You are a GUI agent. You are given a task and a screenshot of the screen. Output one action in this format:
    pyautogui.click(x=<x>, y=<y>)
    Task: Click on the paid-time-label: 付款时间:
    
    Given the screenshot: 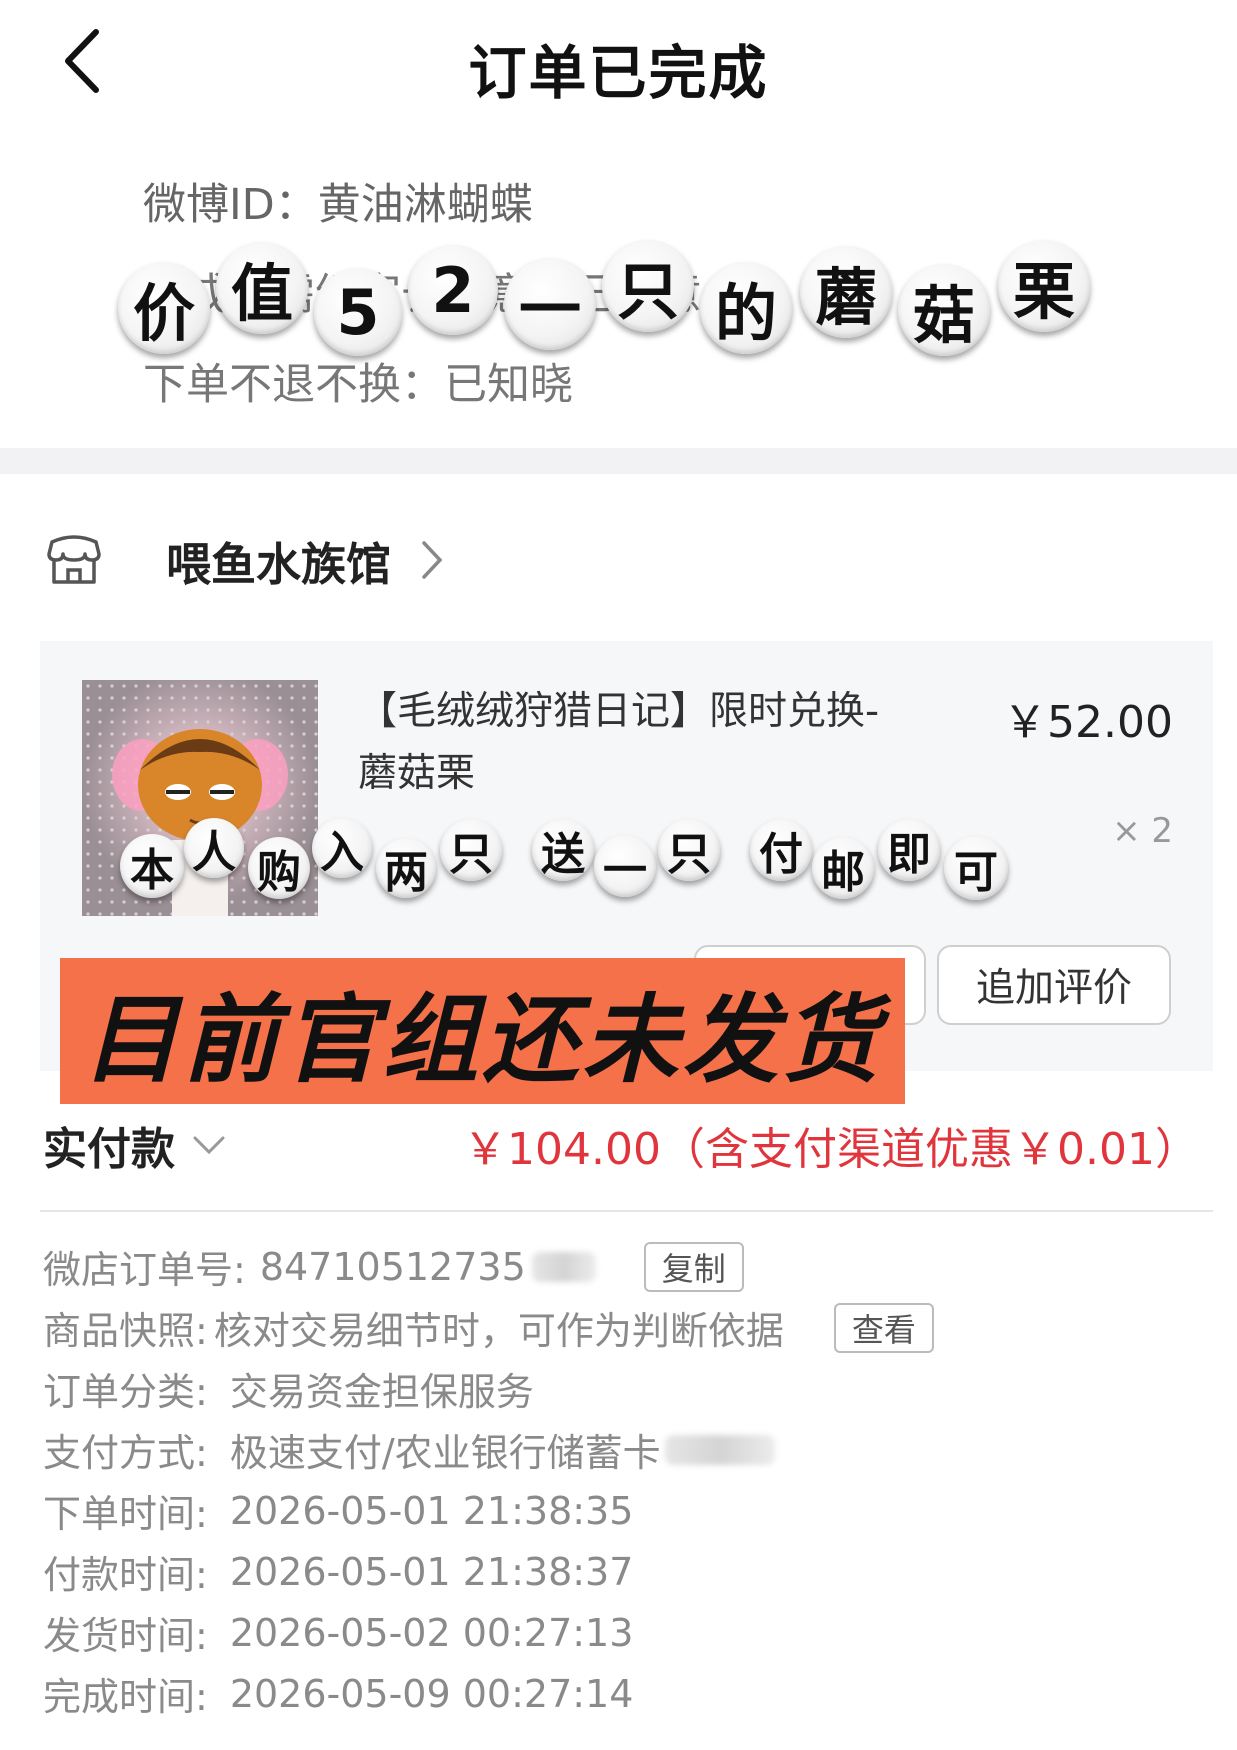 What is the action you would take?
    pyautogui.click(x=125, y=1575)
    